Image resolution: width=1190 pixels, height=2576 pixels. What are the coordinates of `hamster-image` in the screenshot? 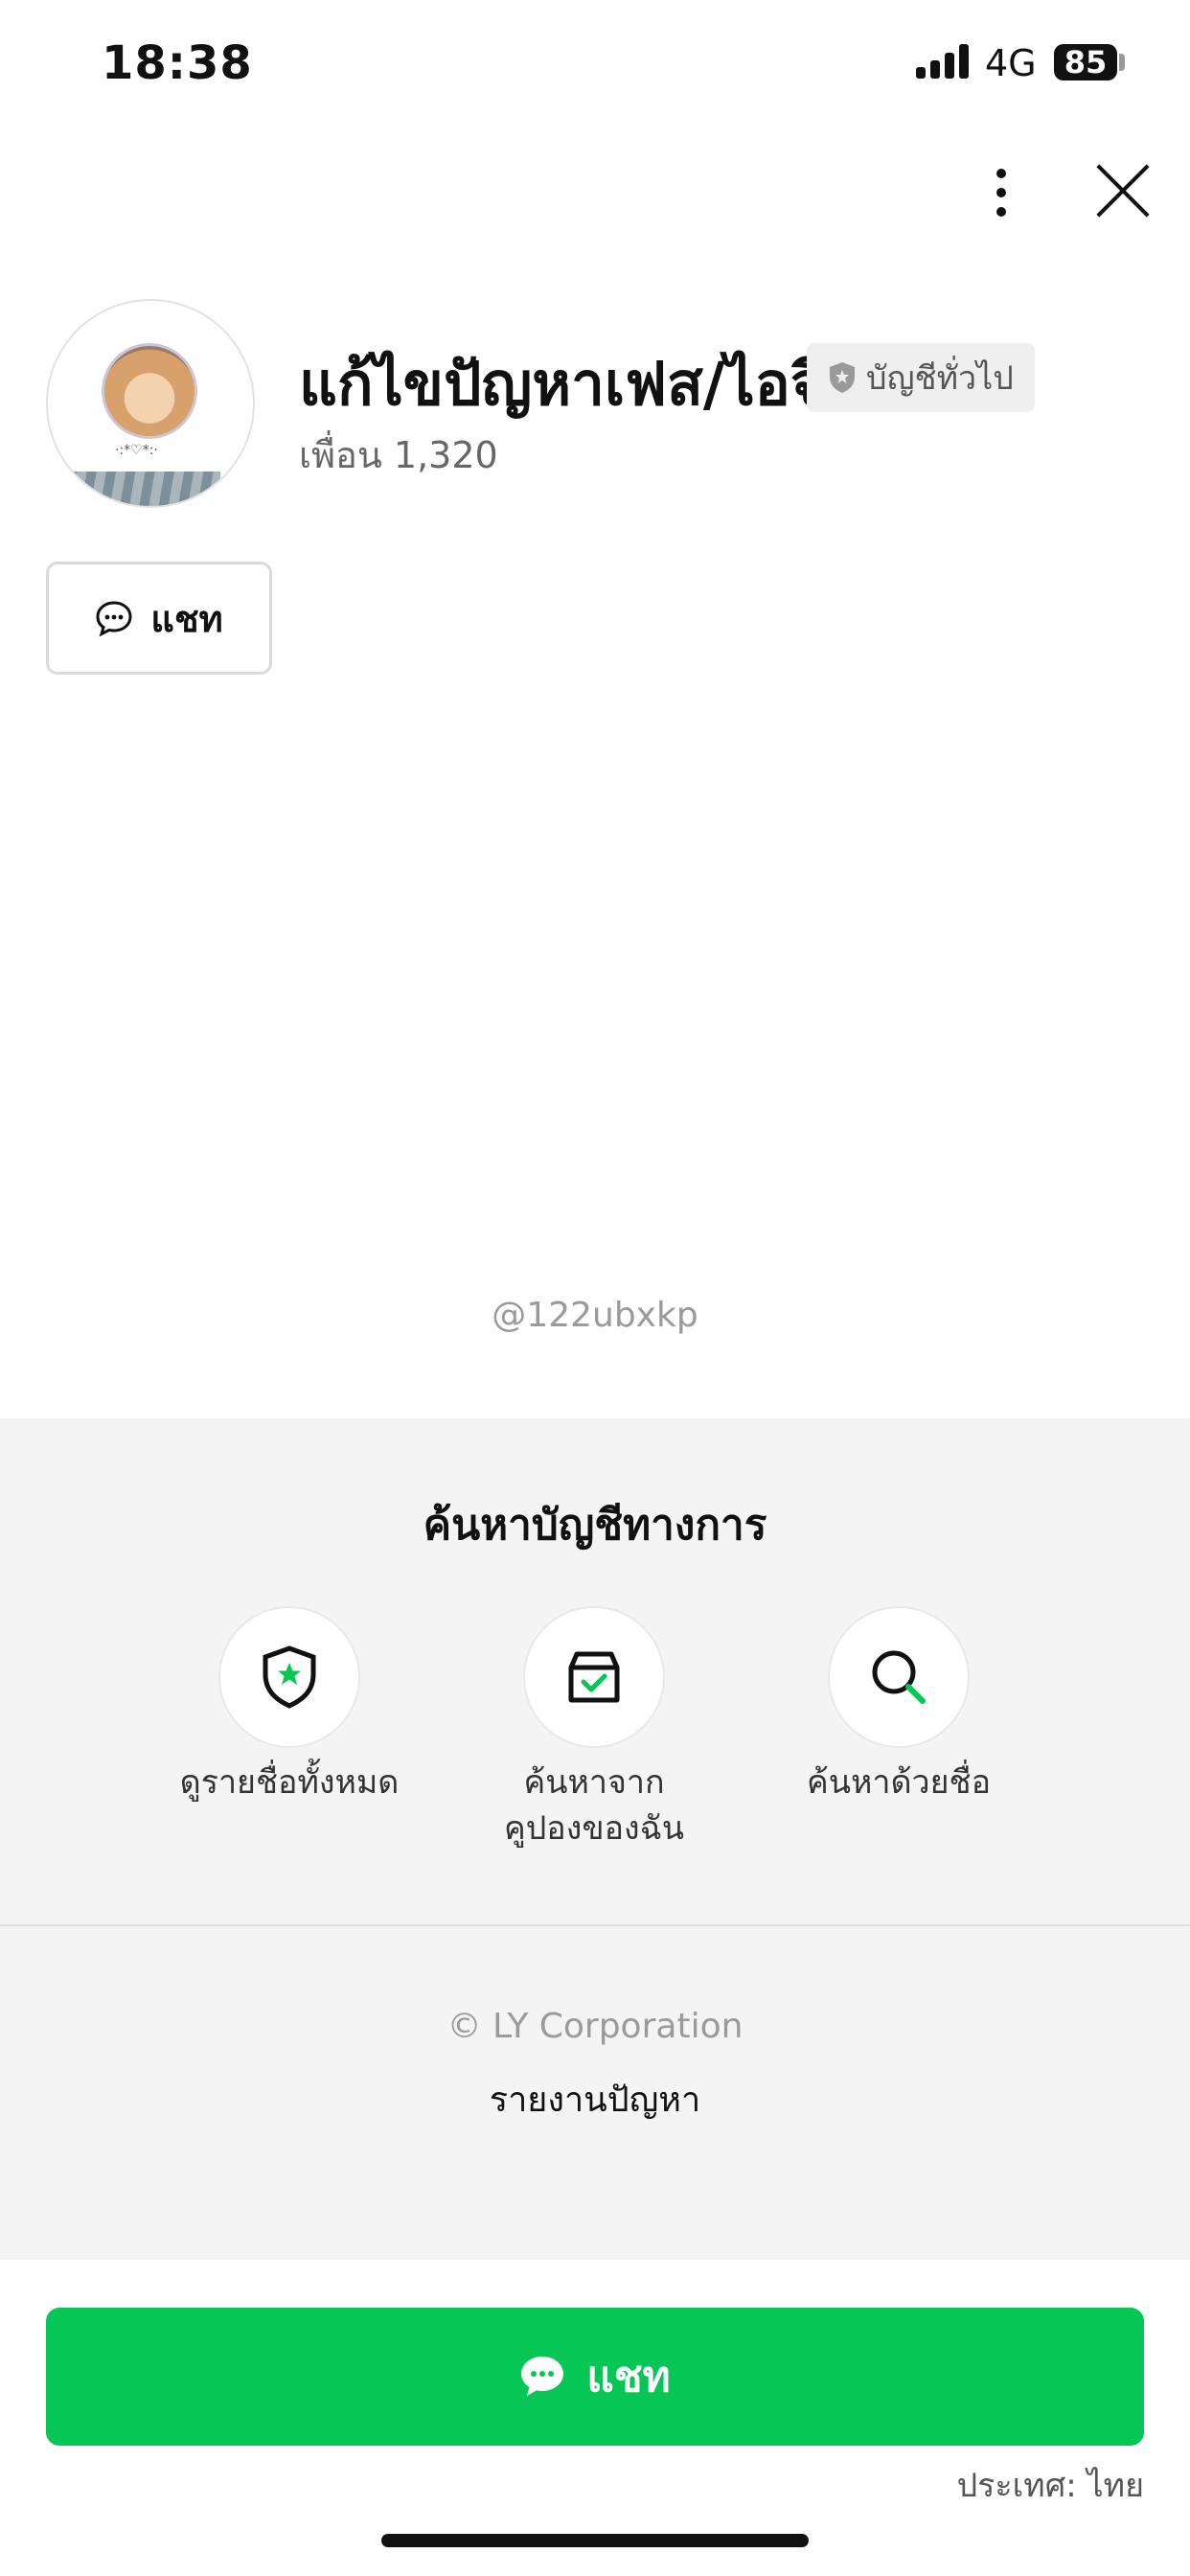 It's located at (150, 391).